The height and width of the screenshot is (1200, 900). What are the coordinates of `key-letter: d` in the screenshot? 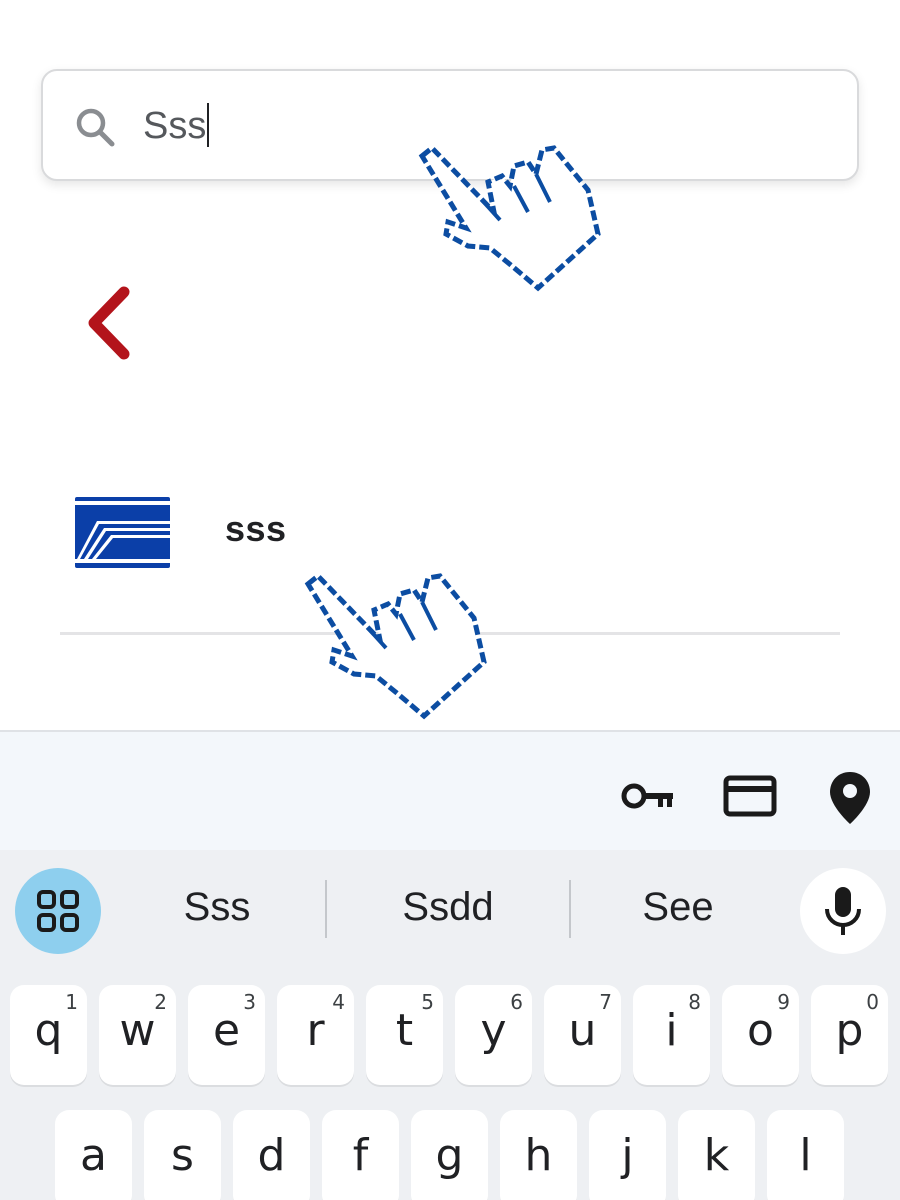 It's located at (271, 1155).